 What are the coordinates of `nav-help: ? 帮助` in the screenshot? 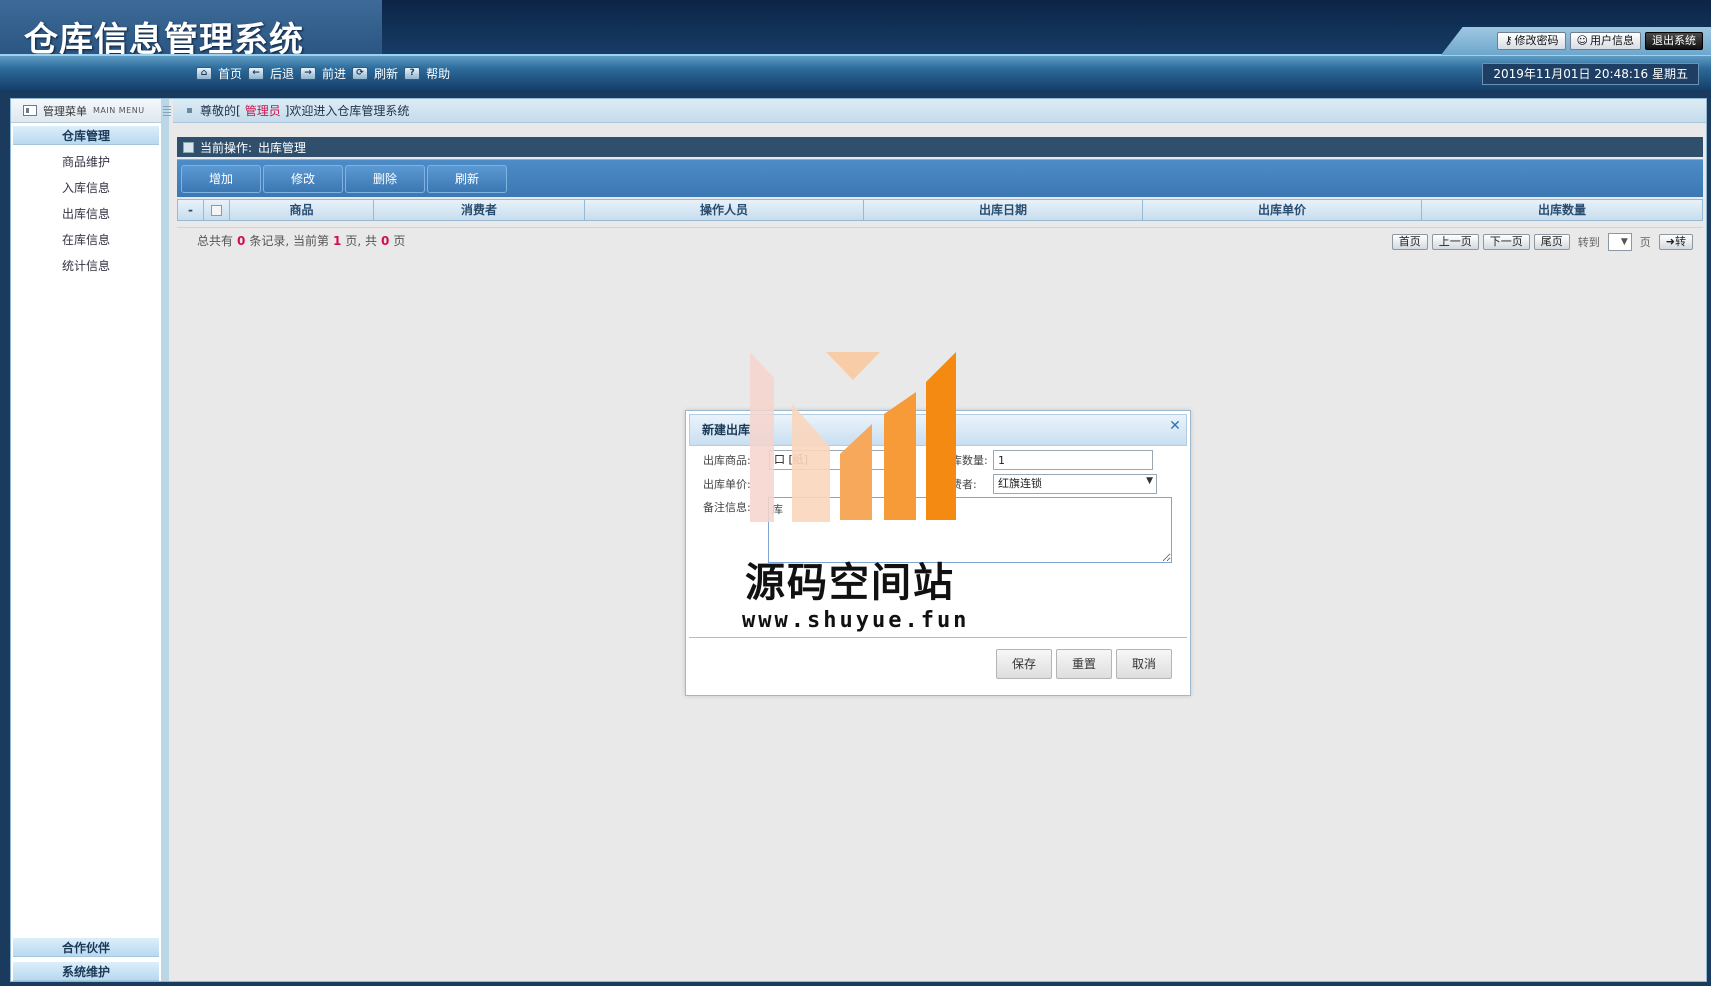 It's located at (427, 73).